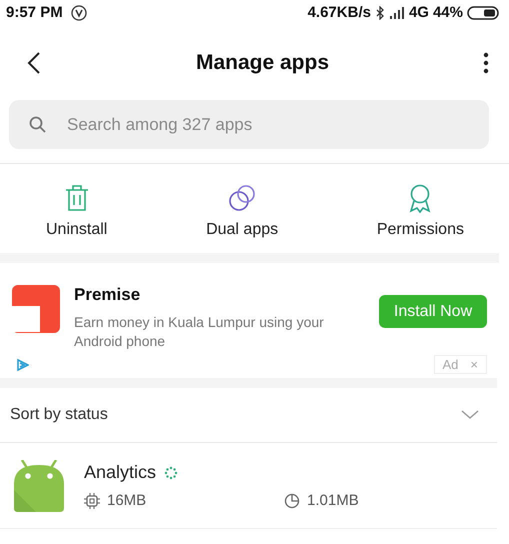 This screenshot has width=509, height=544. Describe the element at coordinates (120, 472) in the screenshot. I see `app-name: Analytics` at that location.